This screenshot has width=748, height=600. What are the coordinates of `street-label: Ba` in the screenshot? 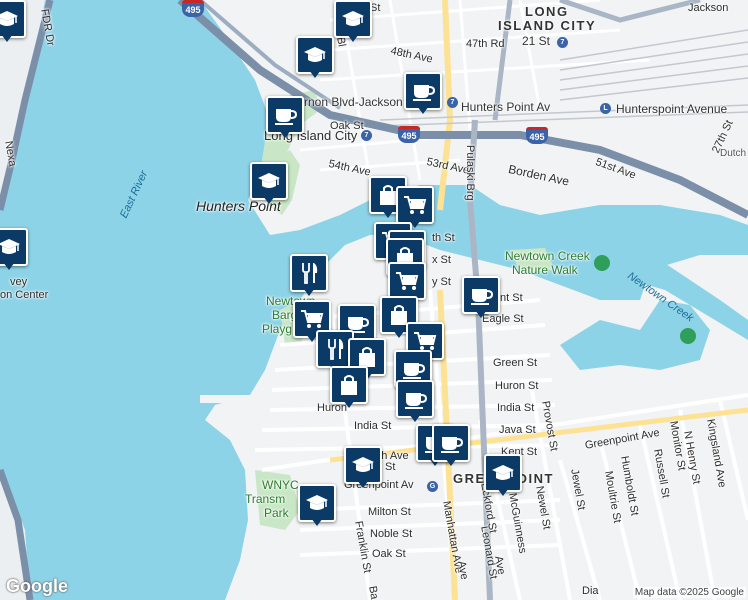 It's located at (373, 592).